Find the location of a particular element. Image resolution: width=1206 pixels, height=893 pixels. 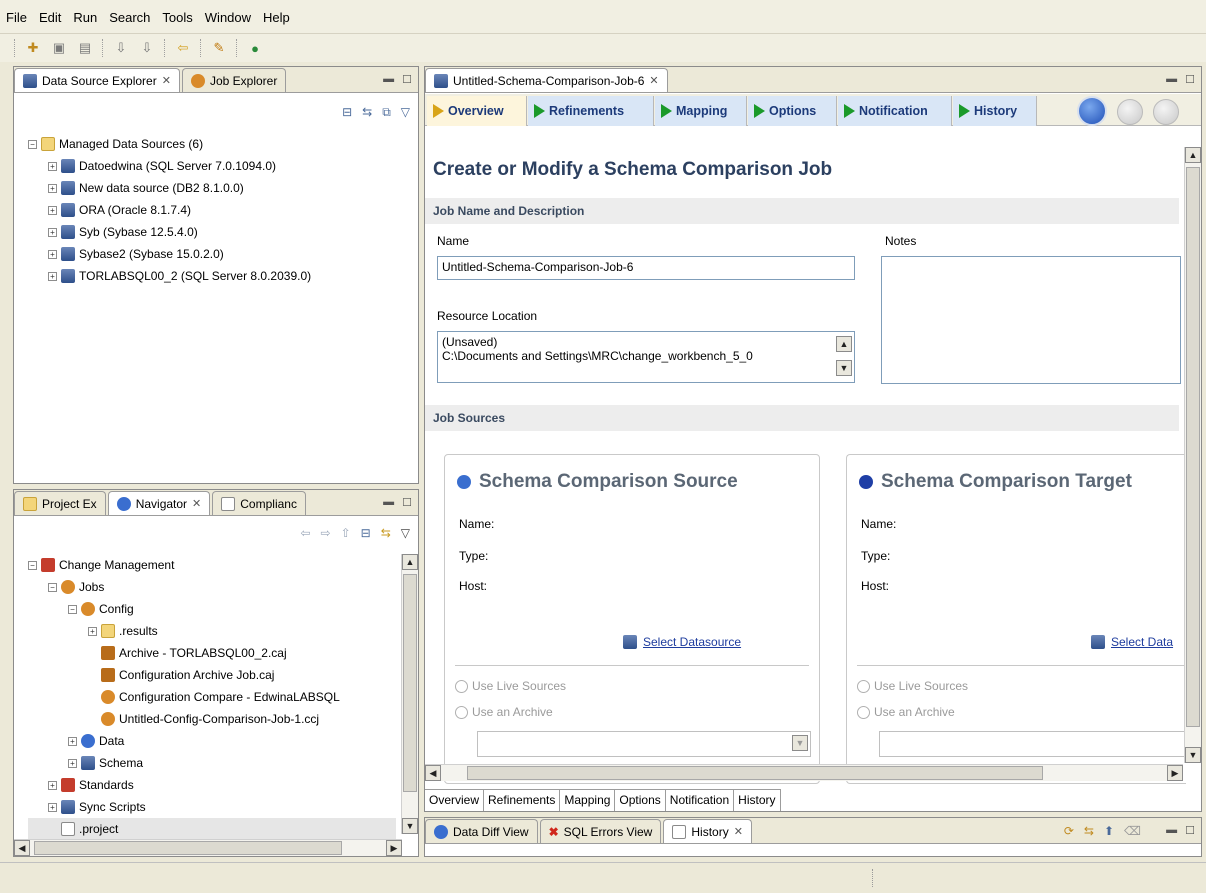

clear-icon: ⌫ is located at coordinates (1132, 831).